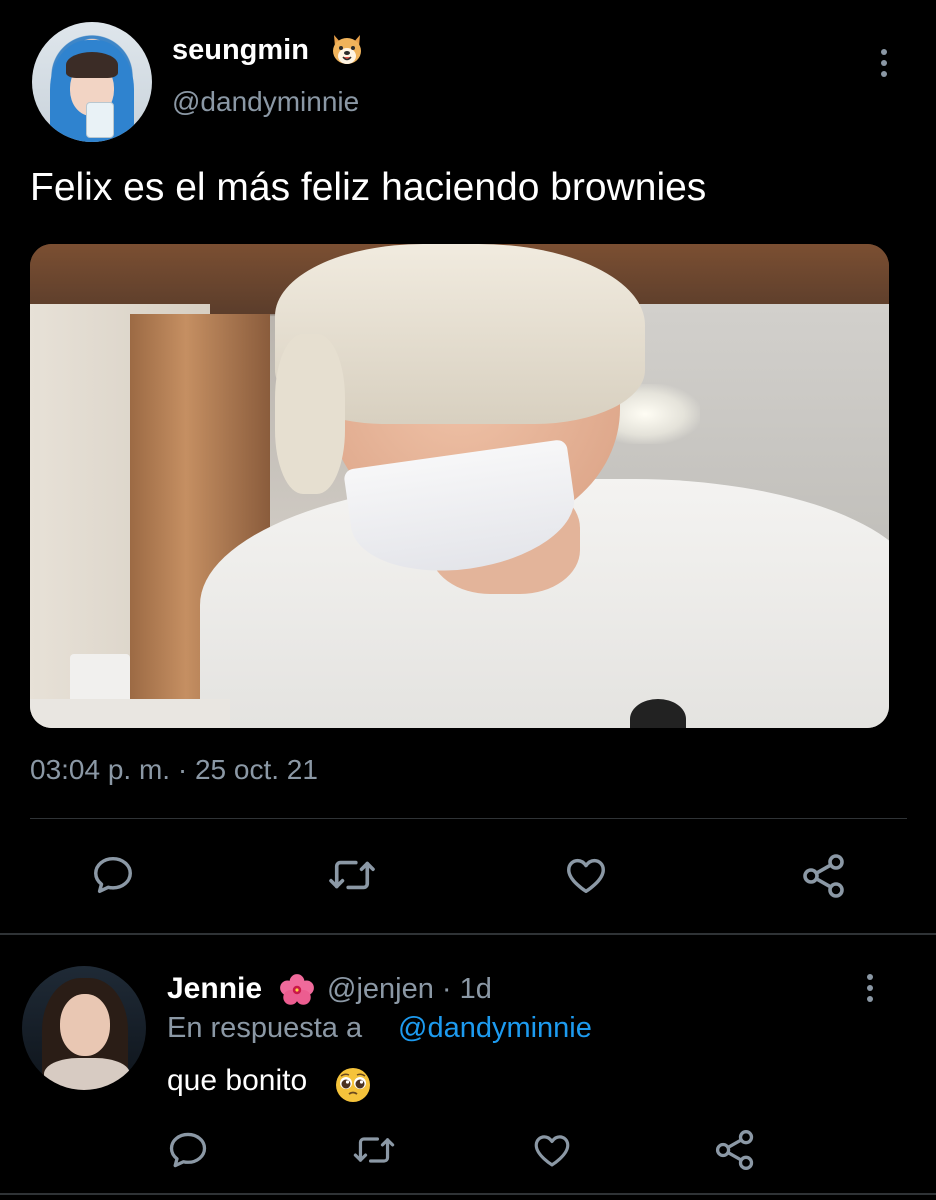 This screenshot has width=936, height=1200. I want to click on reply-author-handle-time: @jenjen · 1d, so click(409, 989).